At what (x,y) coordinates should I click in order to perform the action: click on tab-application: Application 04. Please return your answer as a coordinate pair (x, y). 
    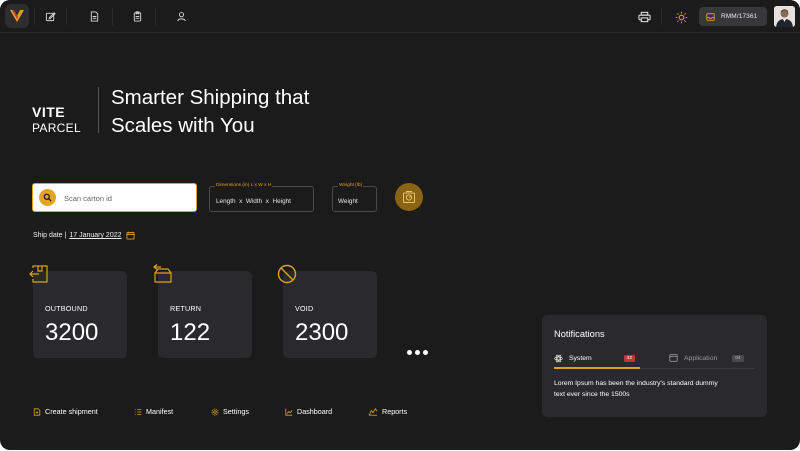
    Looking at the image, I should click on (706, 358).